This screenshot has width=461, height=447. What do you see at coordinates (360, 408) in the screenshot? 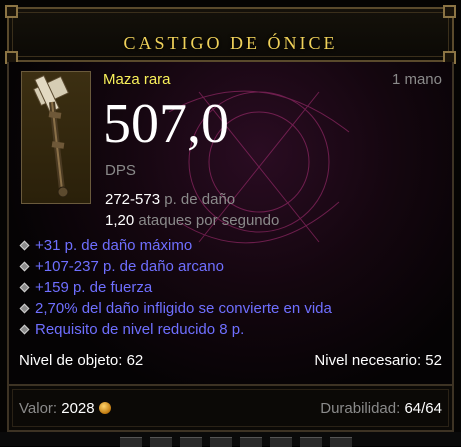
I see `durability-label: Durabilidad:` at bounding box center [360, 408].